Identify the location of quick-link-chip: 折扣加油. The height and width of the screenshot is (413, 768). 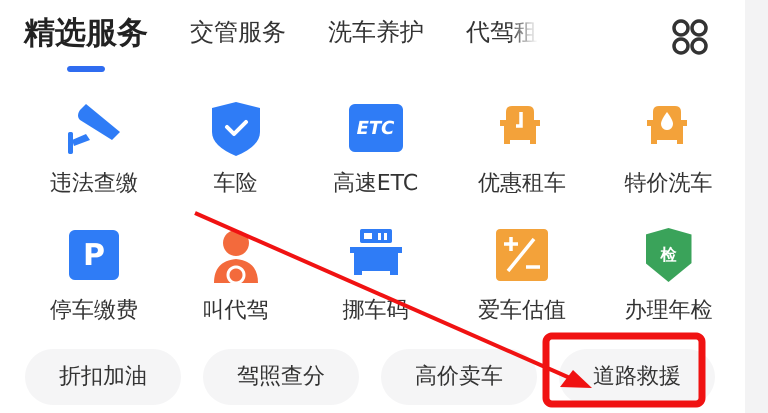
(103, 377).